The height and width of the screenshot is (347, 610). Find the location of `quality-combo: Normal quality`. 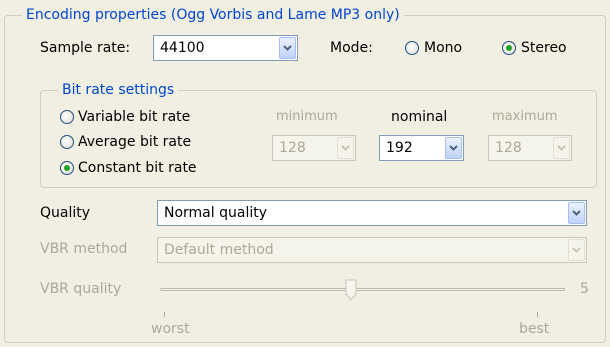

quality-combo: Normal quality is located at coordinates (372, 213).